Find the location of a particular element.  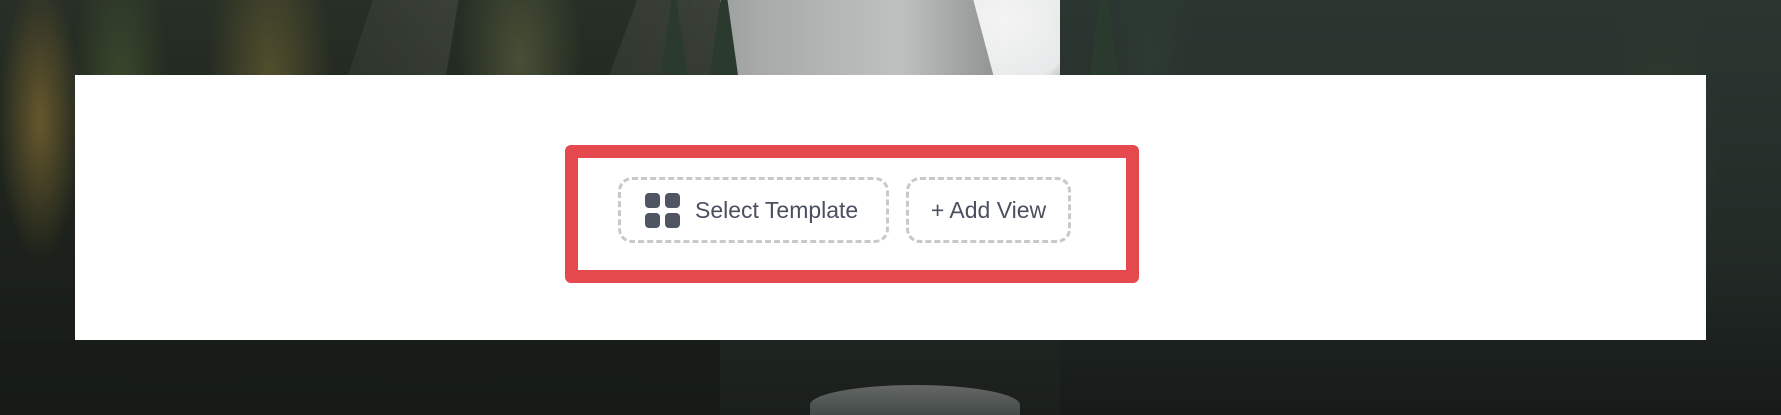

select-template-button: Select Template is located at coordinates (753, 210).